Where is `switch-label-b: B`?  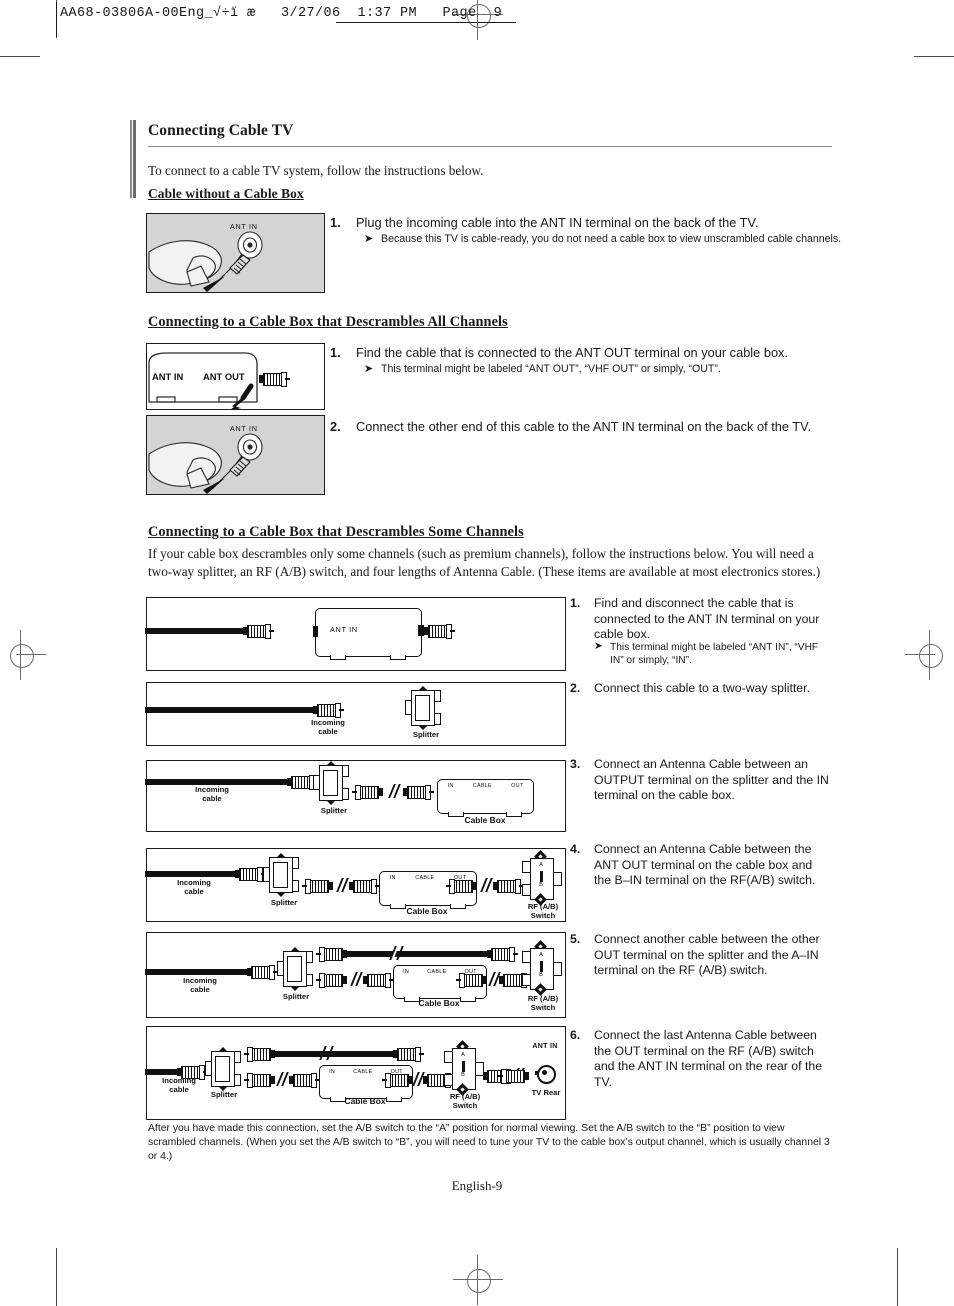 switch-label-b: B is located at coordinates (463, 1075).